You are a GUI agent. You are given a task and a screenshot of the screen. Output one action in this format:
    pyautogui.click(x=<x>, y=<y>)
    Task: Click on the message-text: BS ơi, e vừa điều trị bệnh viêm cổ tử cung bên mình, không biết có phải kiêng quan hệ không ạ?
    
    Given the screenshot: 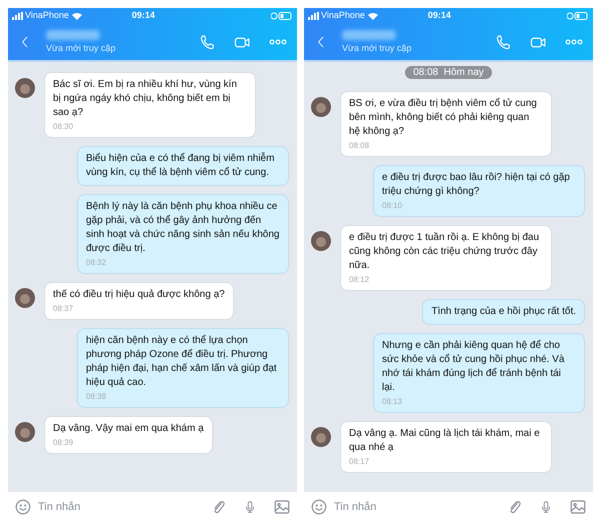 What is the action you would take?
    pyautogui.click(x=443, y=118)
    